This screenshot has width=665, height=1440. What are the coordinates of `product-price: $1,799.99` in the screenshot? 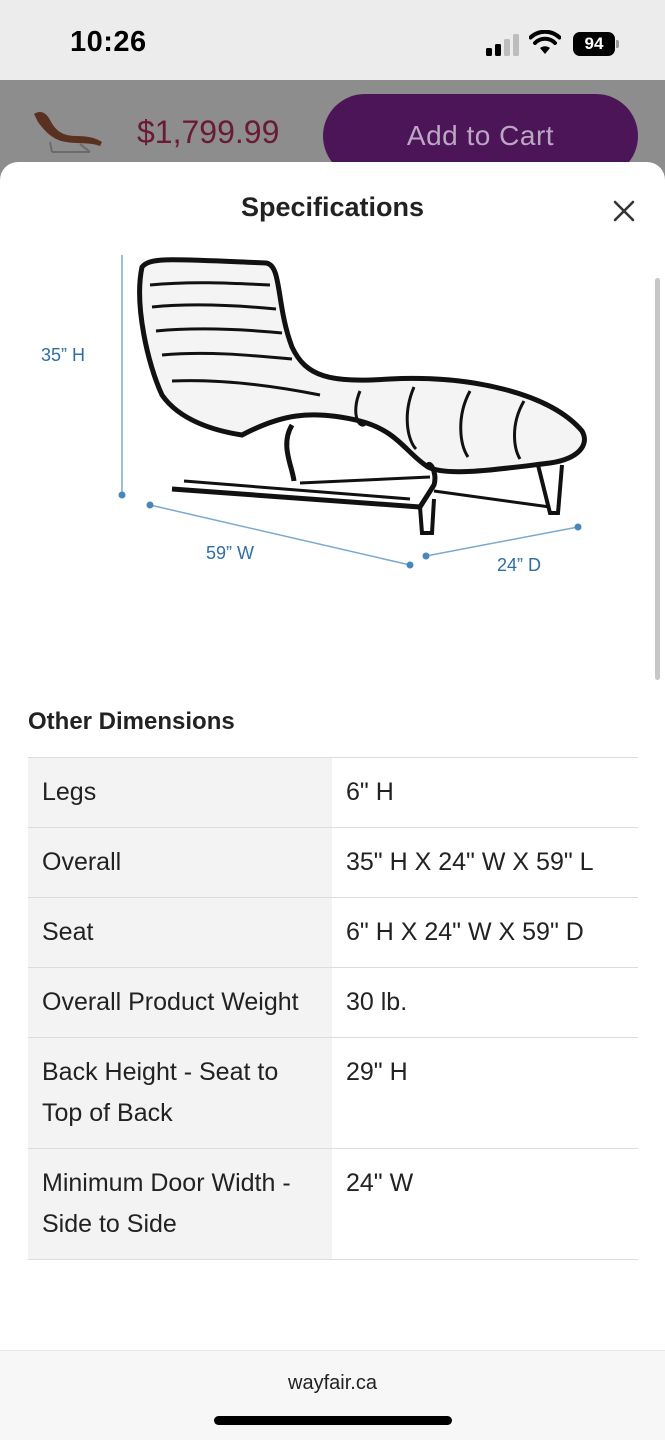 It's located at (208, 132).